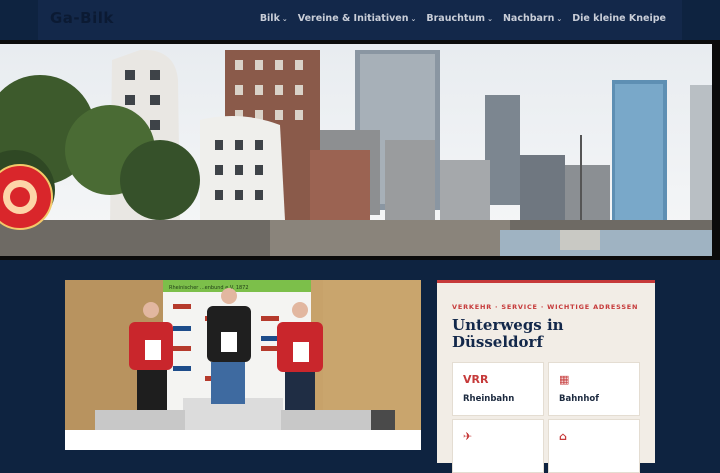 This screenshot has height=473, width=720. I want to click on airplane-icon: ✈, so click(468, 436).